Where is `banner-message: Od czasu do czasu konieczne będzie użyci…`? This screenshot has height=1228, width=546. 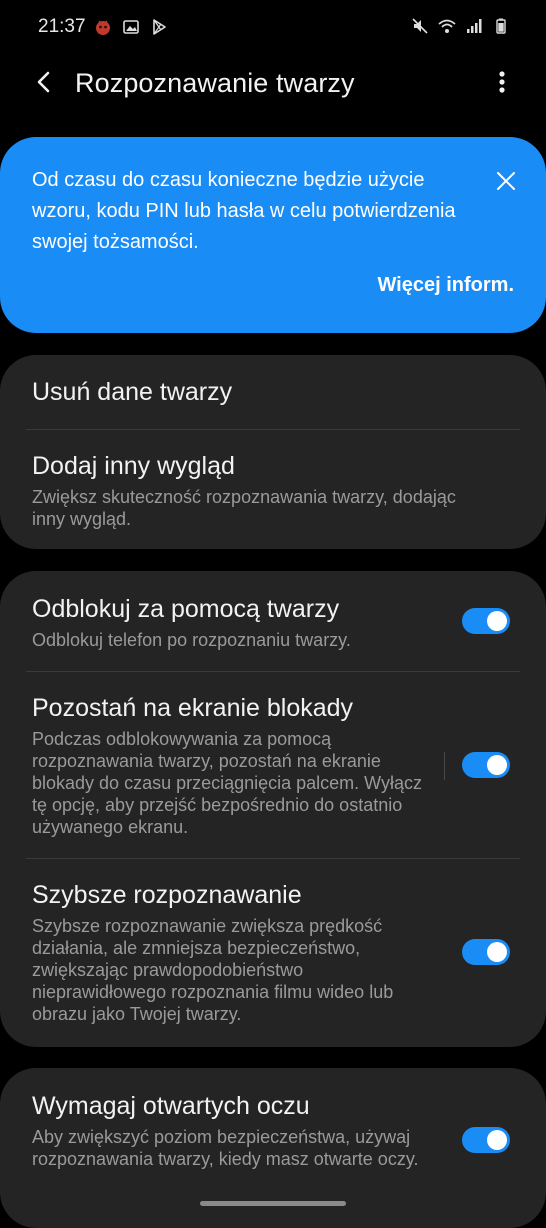 banner-message: Od czasu do czasu konieczne będzie użyci… is located at coordinates (244, 211).